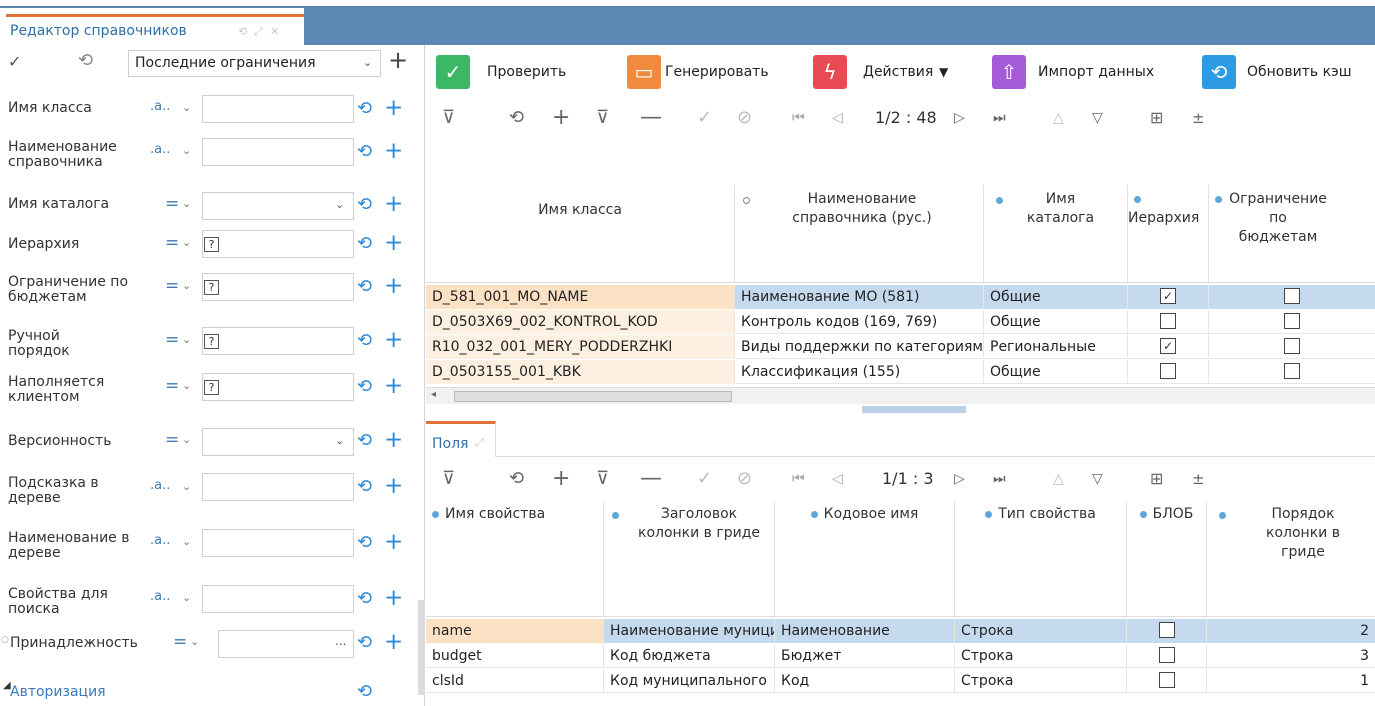 The width and height of the screenshot is (1375, 706). What do you see at coordinates (212, 691) in the screenshot?
I see `auth-section: ◢ Авторизация ⟲` at bounding box center [212, 691].